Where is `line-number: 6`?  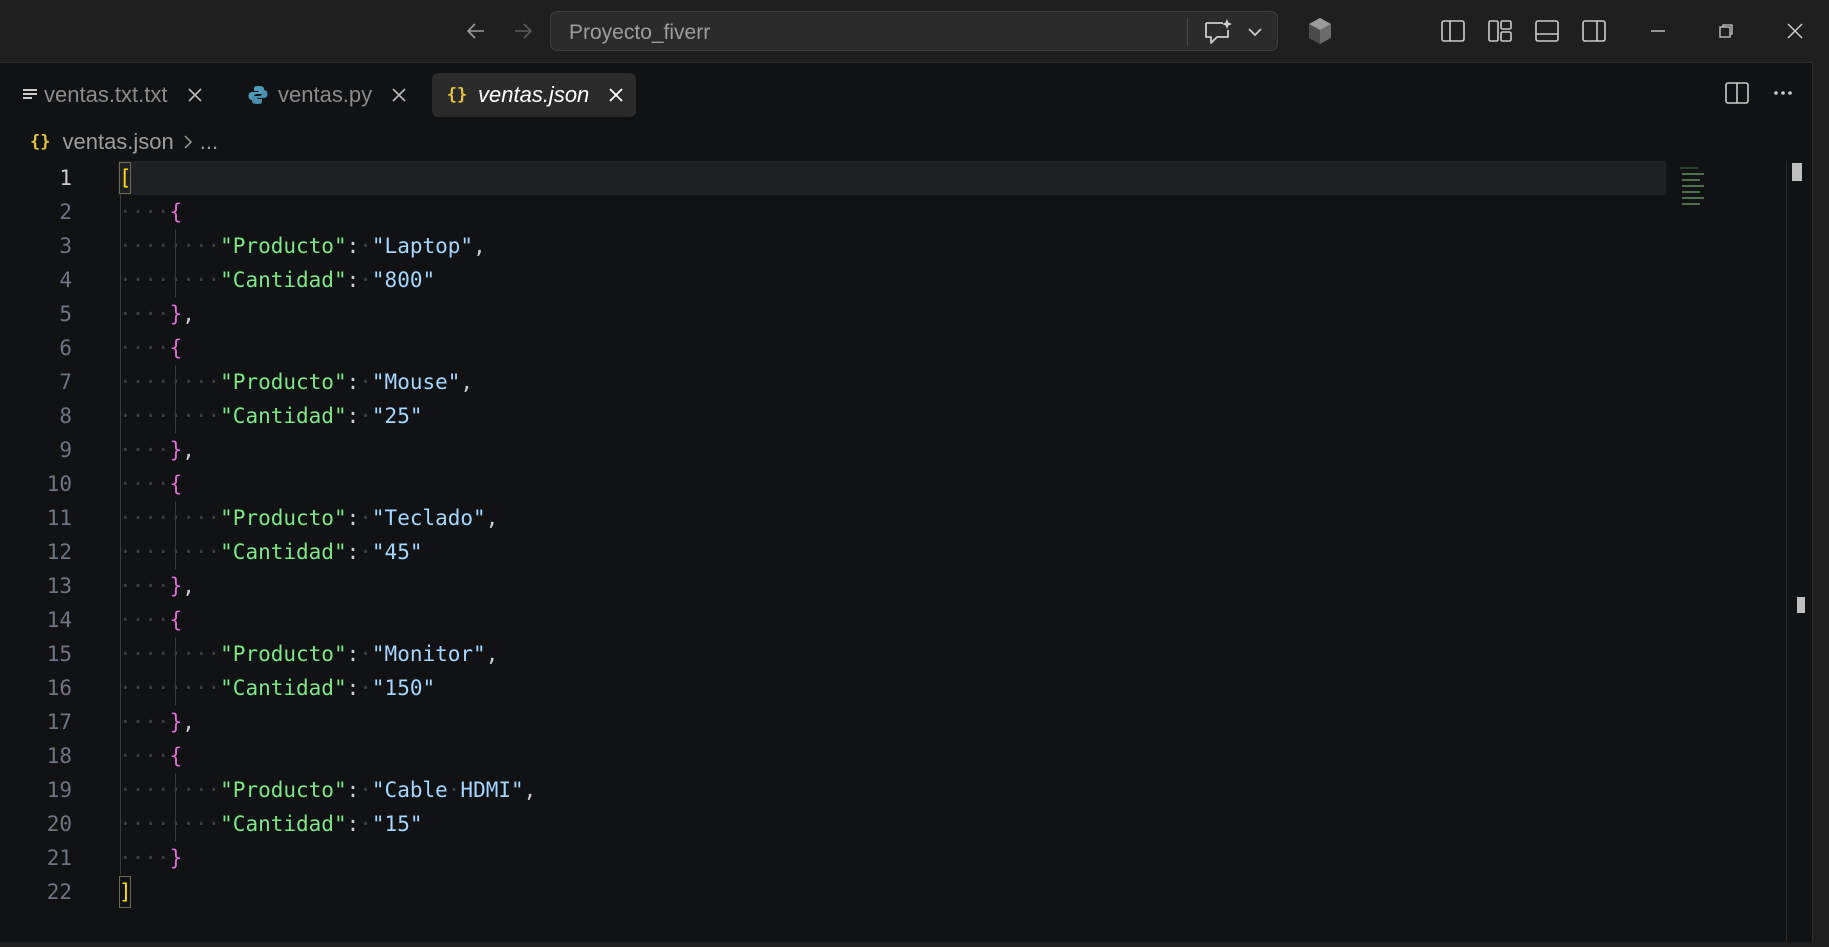 line-number: 6 is located at coordinates (65, 348).